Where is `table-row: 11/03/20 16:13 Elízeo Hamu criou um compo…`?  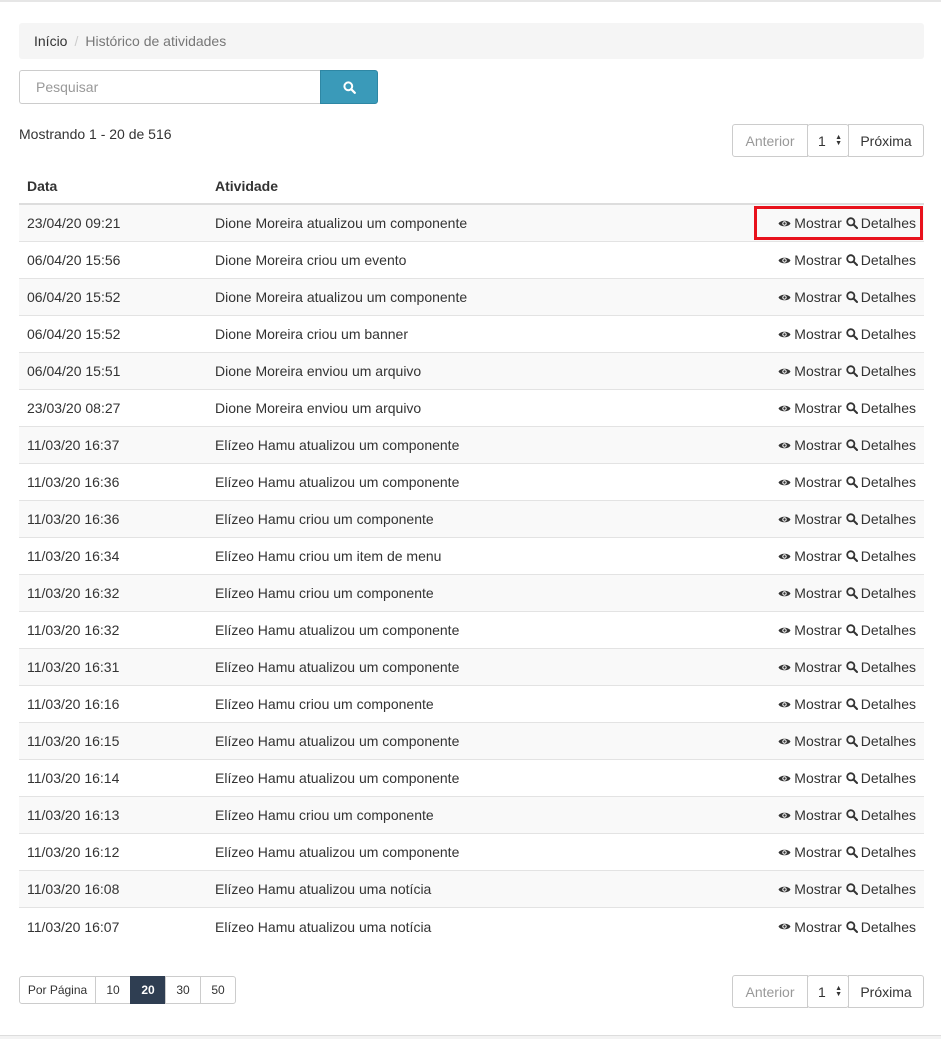 table-row: 11/03/20 16:13 Elízeo Hamu criou um compo… is located at coordinates (471, 815).